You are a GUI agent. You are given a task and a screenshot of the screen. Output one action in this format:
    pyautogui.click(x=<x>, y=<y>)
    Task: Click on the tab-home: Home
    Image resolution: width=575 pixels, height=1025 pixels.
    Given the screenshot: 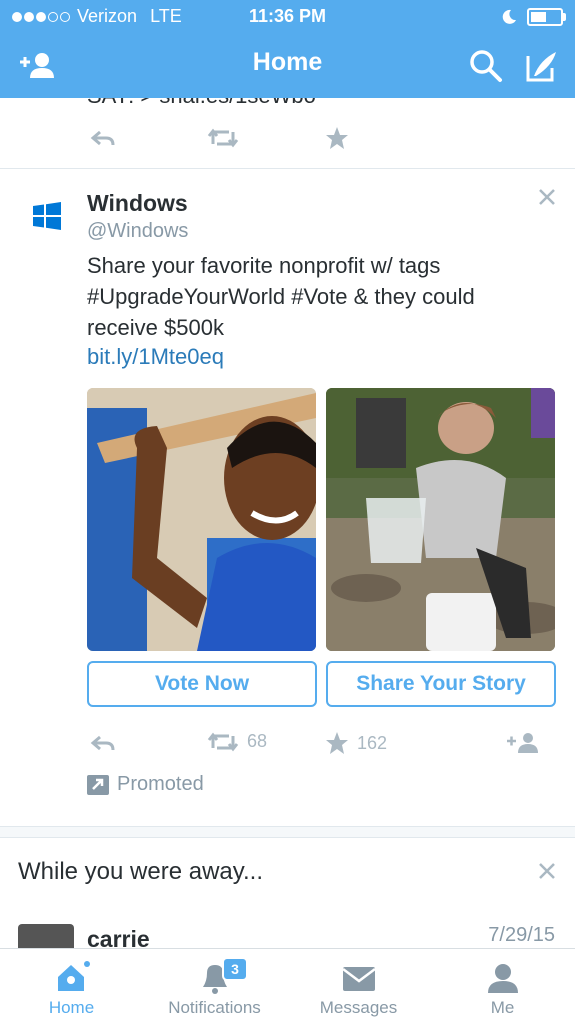 What is the action you would take?
    pyautogui.click(x=71, y=987)
    